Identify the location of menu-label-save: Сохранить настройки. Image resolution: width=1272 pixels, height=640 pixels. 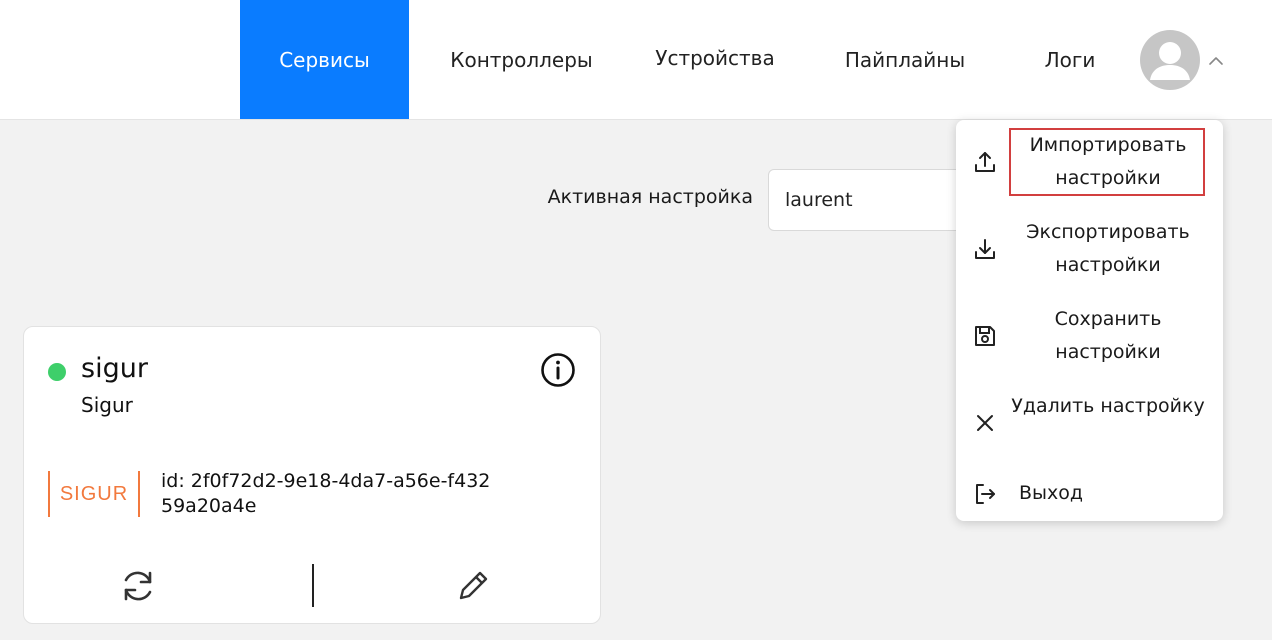
(1108, 335).